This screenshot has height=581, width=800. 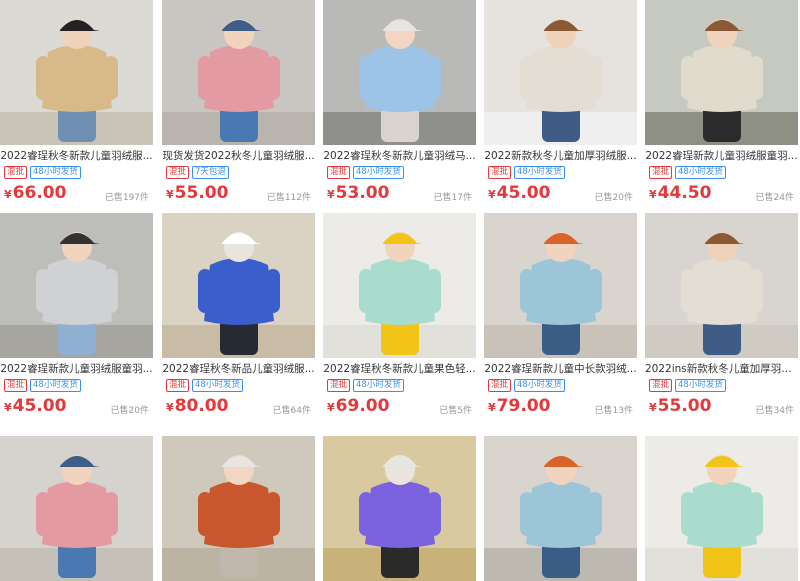 I want to click on sold-count: 已售34件, so click(x=774, y=411).